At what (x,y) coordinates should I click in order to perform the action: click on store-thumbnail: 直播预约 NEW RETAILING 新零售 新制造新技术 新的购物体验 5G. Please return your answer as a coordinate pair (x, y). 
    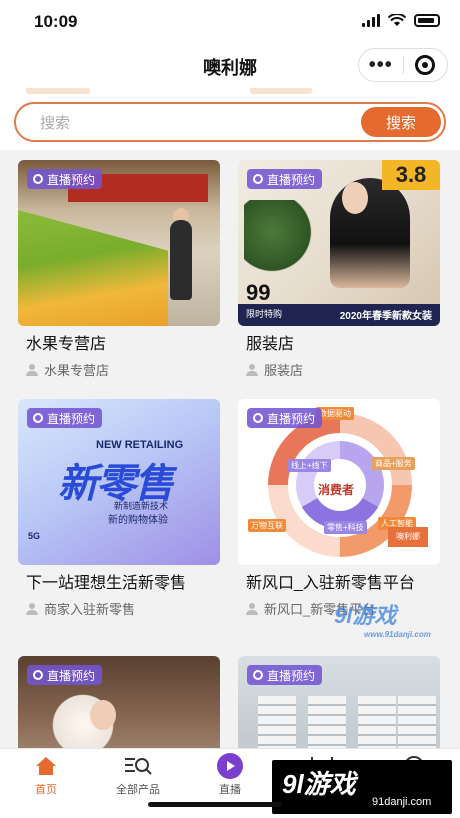
    Looking at the image, I should click on (119, 482).